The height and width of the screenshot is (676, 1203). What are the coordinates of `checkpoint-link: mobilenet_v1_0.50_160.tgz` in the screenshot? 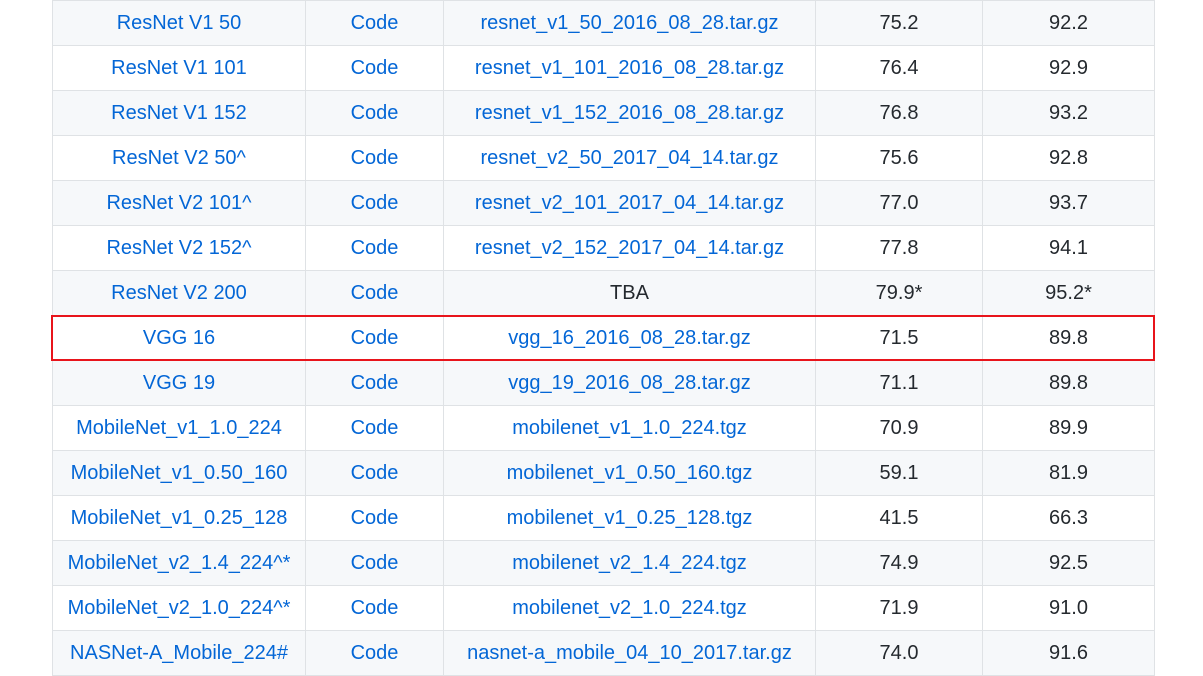 It's located at (630, 473).